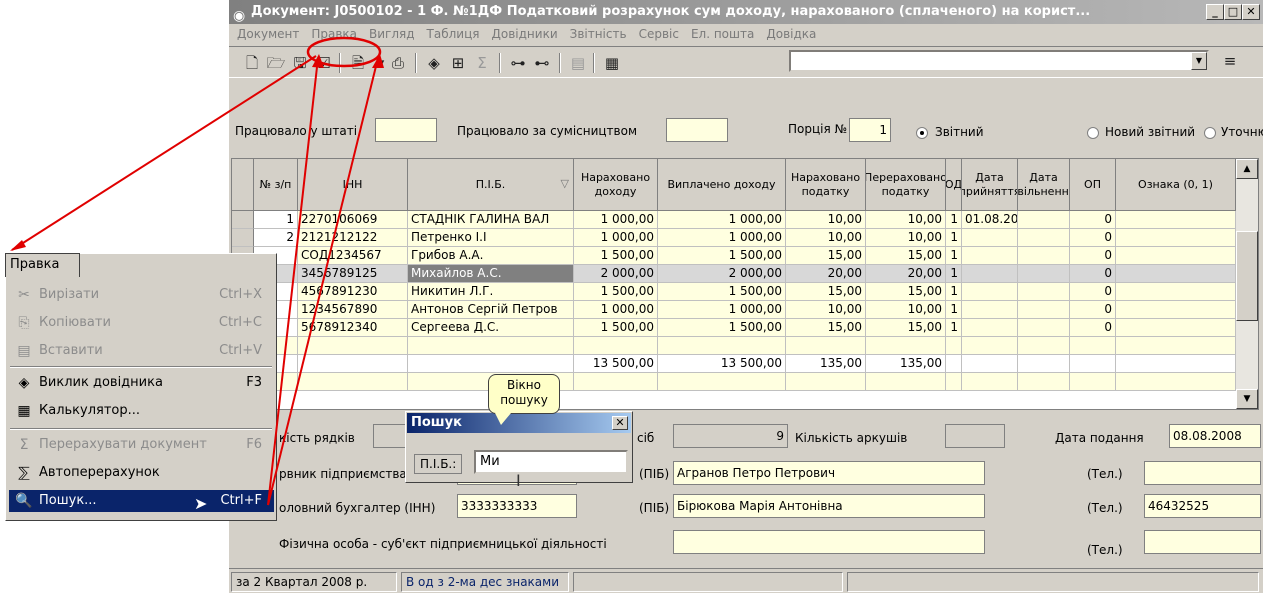 Image resolution: width=1263 pixels, height=593 pixels. Describe the element at coordinates (141, 501) in the screenshot. I see `menu-search: 🔍 Пошук... Ctrl+F` at that location.